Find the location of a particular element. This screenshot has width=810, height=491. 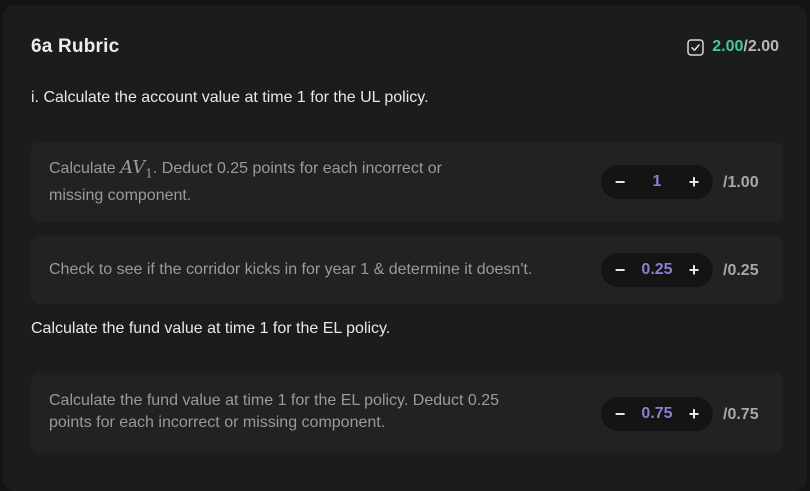

rubric-header: 6a Rubric 2.00 /2.00 is located at coordinates (405, 47).